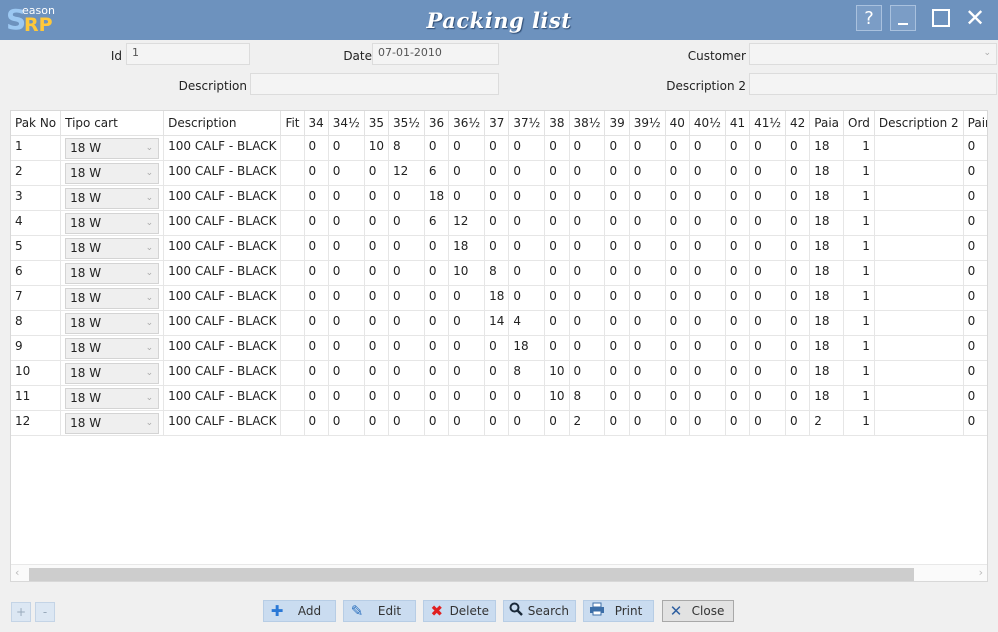 The image size is (998, 632). What do you see at coordinates (827, 123) in the screenshot?
I see `column-header: Paia` at bounding box center [827, 123].